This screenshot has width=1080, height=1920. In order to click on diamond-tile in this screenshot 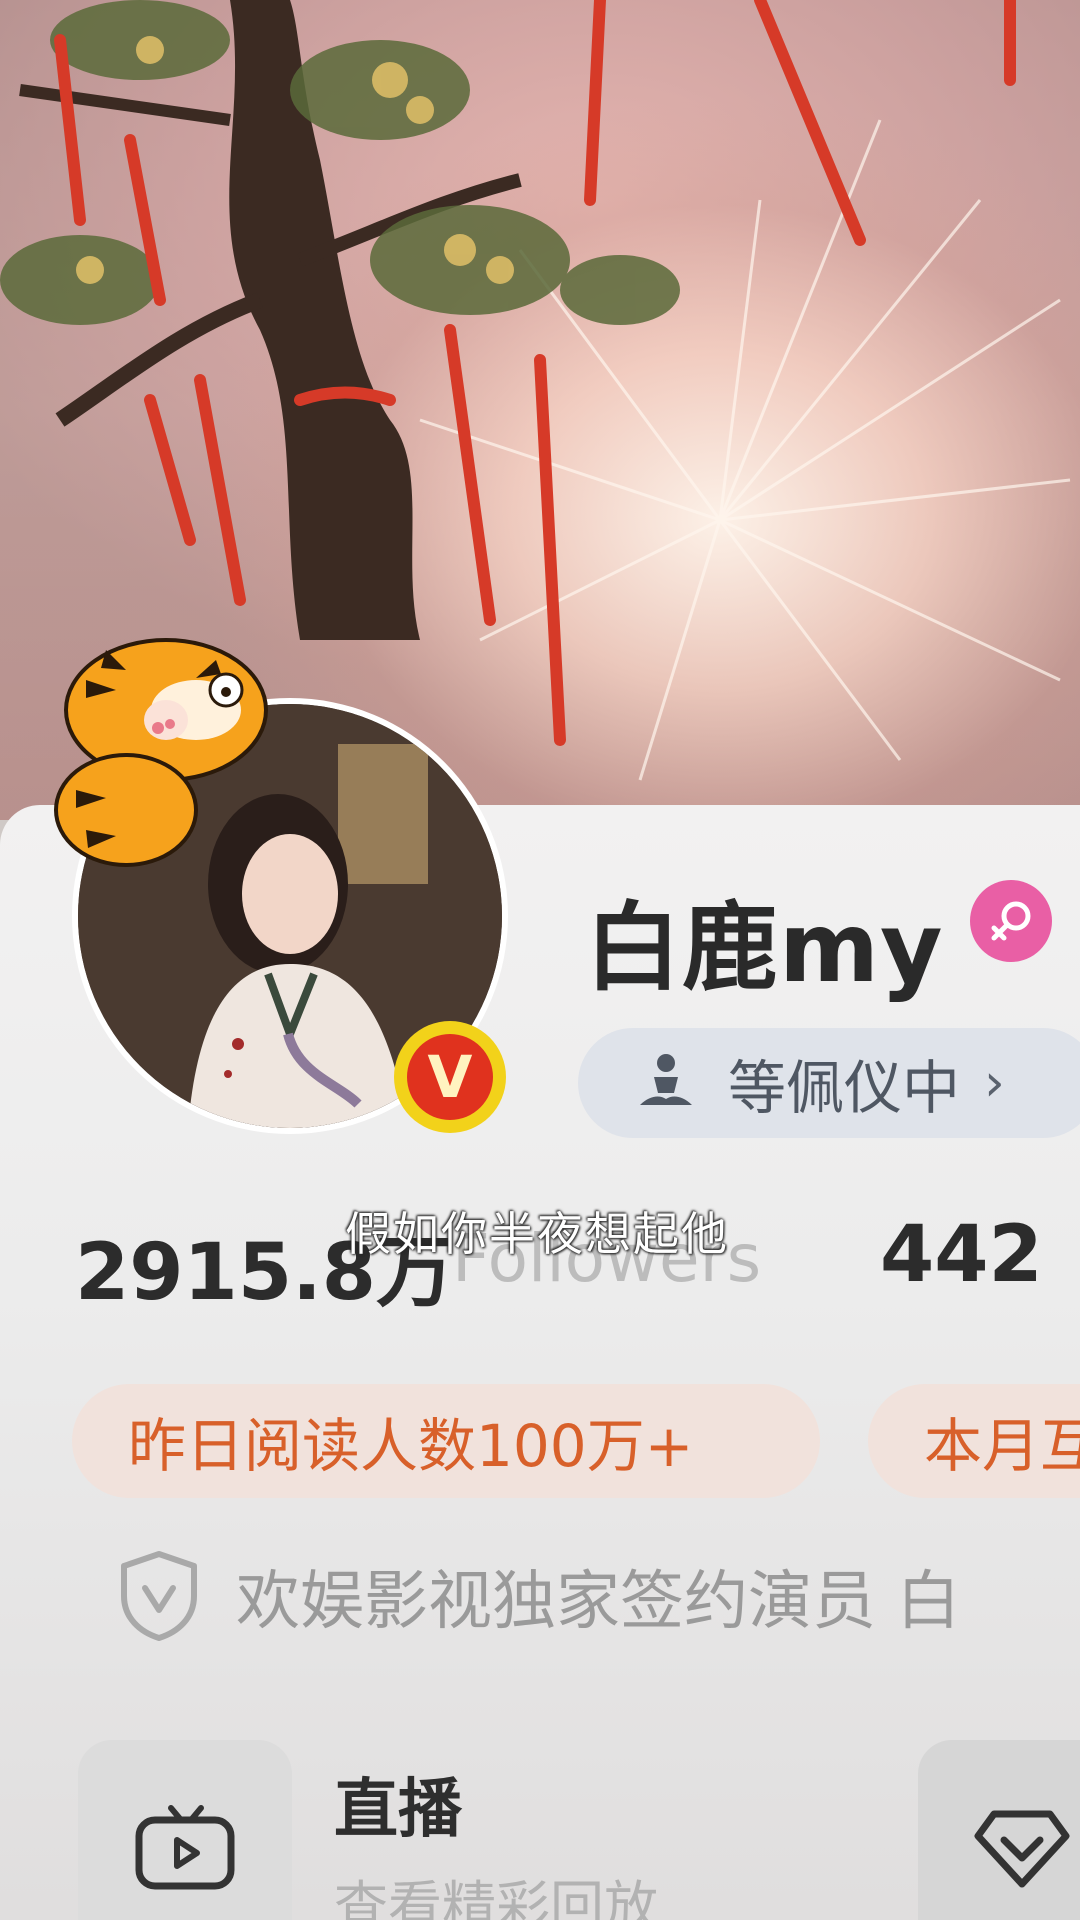, I will do `click(999, 1830)`.